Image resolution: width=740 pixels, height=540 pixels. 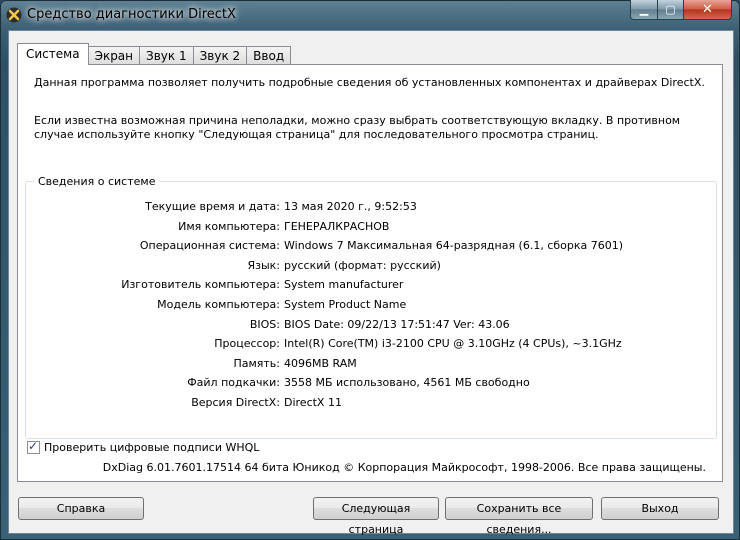 I want to click on minimize-icon: ▁, so click(x=644, y=9).